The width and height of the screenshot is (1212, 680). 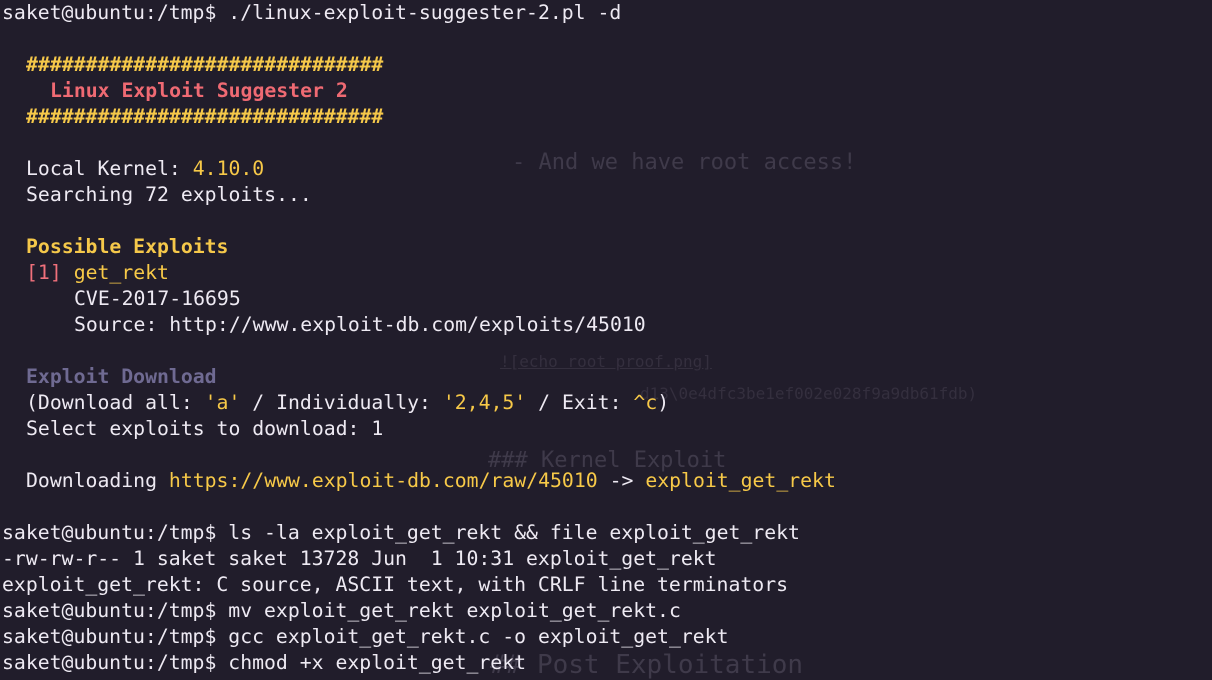 I want to click on exploit-source-label: Source:, so click(x=116, y=324).